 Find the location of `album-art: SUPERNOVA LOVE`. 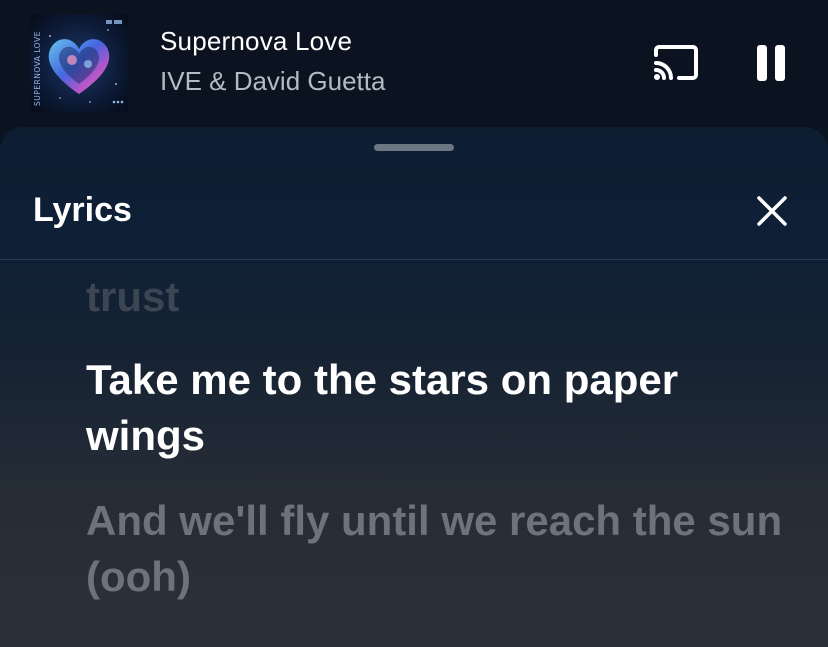

album-art: SUPERNOVA LOVE is located at coordinates (79, 63).